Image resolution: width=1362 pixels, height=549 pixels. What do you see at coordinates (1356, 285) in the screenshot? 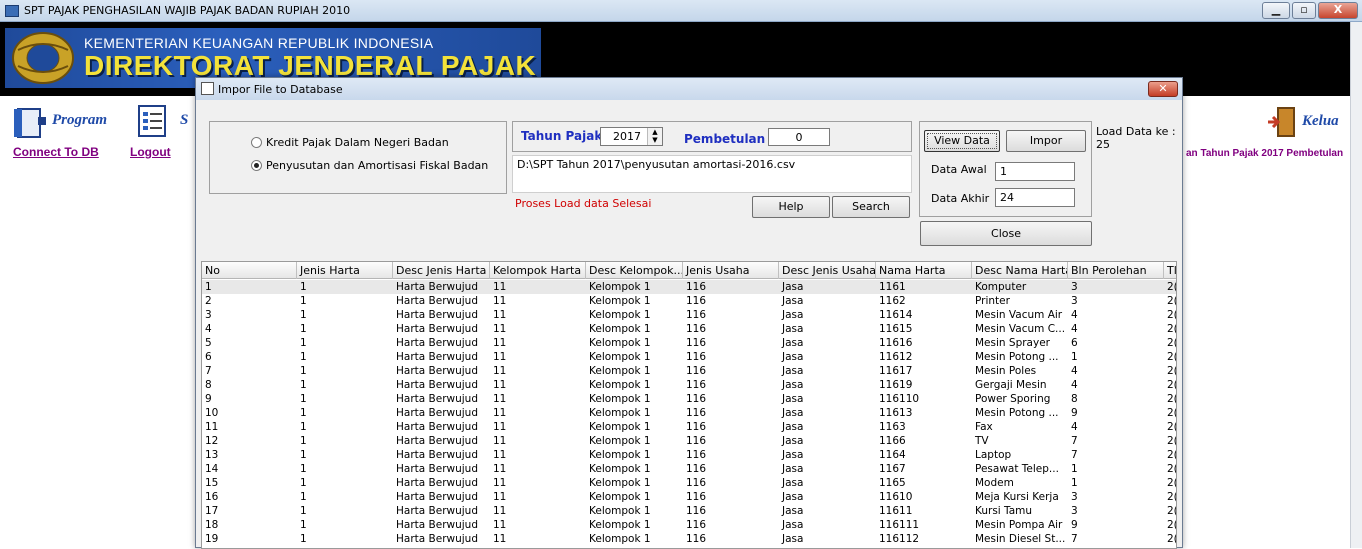
I see `main-vertical-scrollbar` at bounding box center [1356, 285].